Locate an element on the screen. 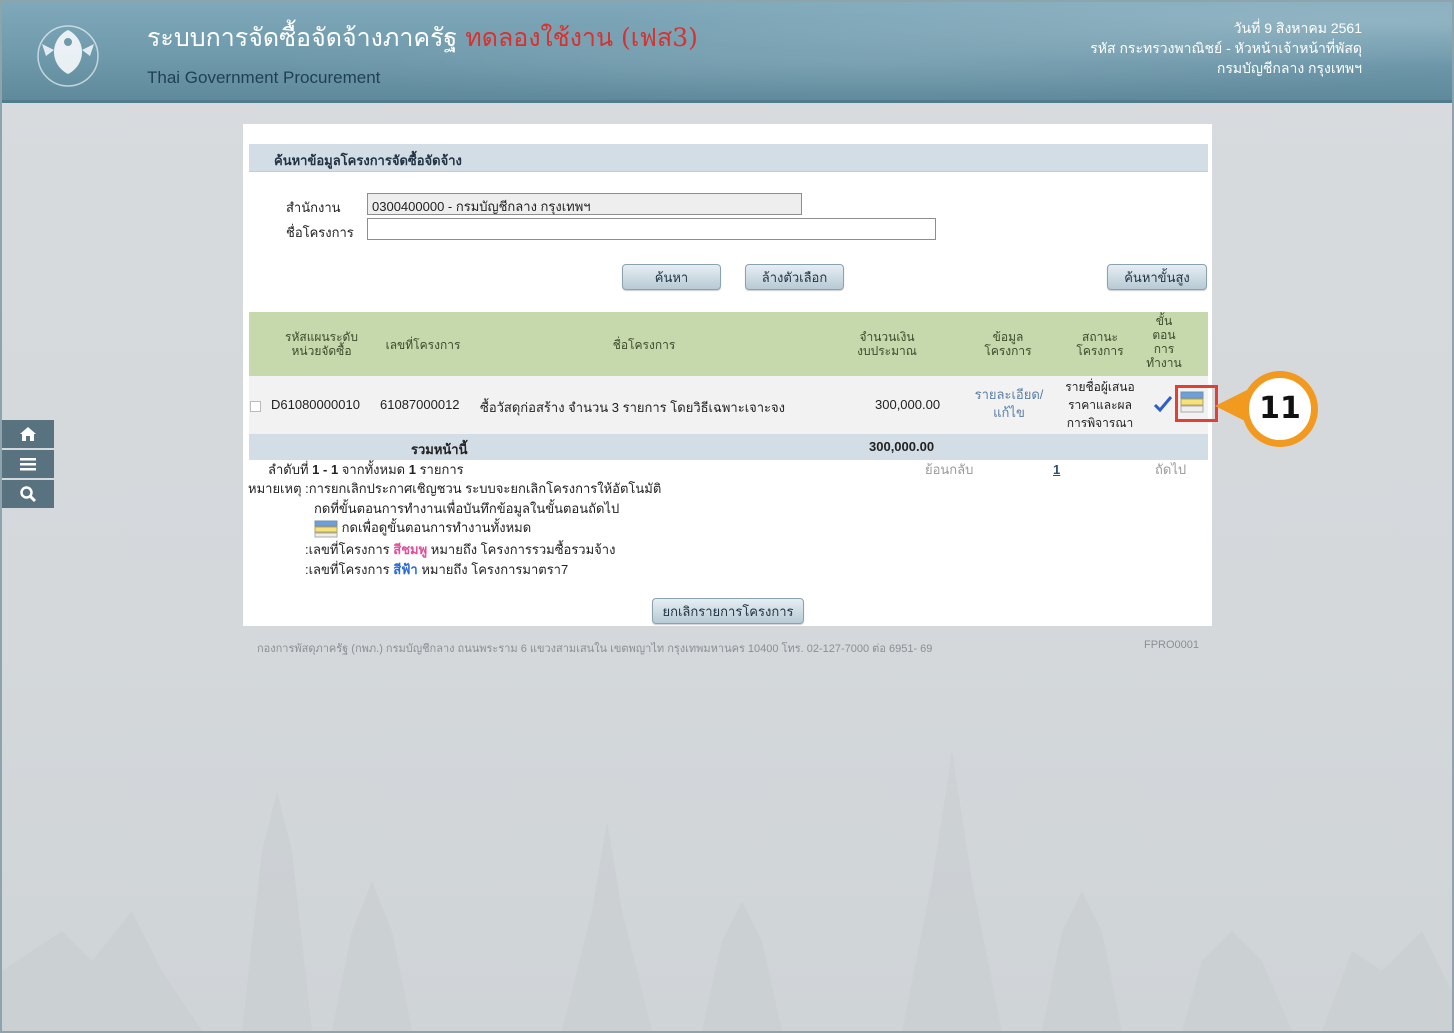 The width and height of the screenshot is (1454, 1033). th-status-line1: สถานะ is located at coordinates (1100, 337).